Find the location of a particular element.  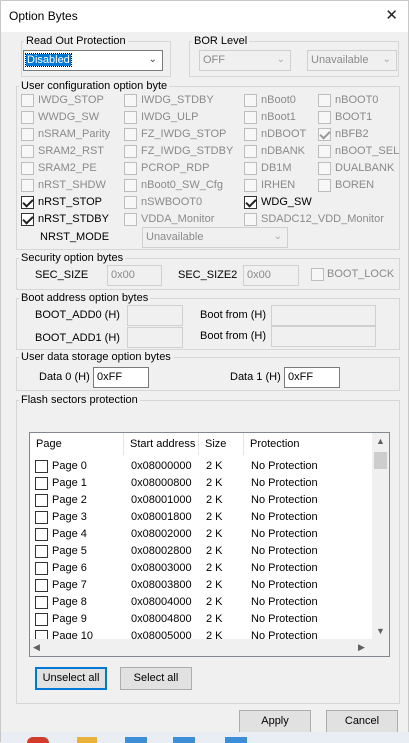

address-cell: 0x08003800 is located at coordinates (161, 585).